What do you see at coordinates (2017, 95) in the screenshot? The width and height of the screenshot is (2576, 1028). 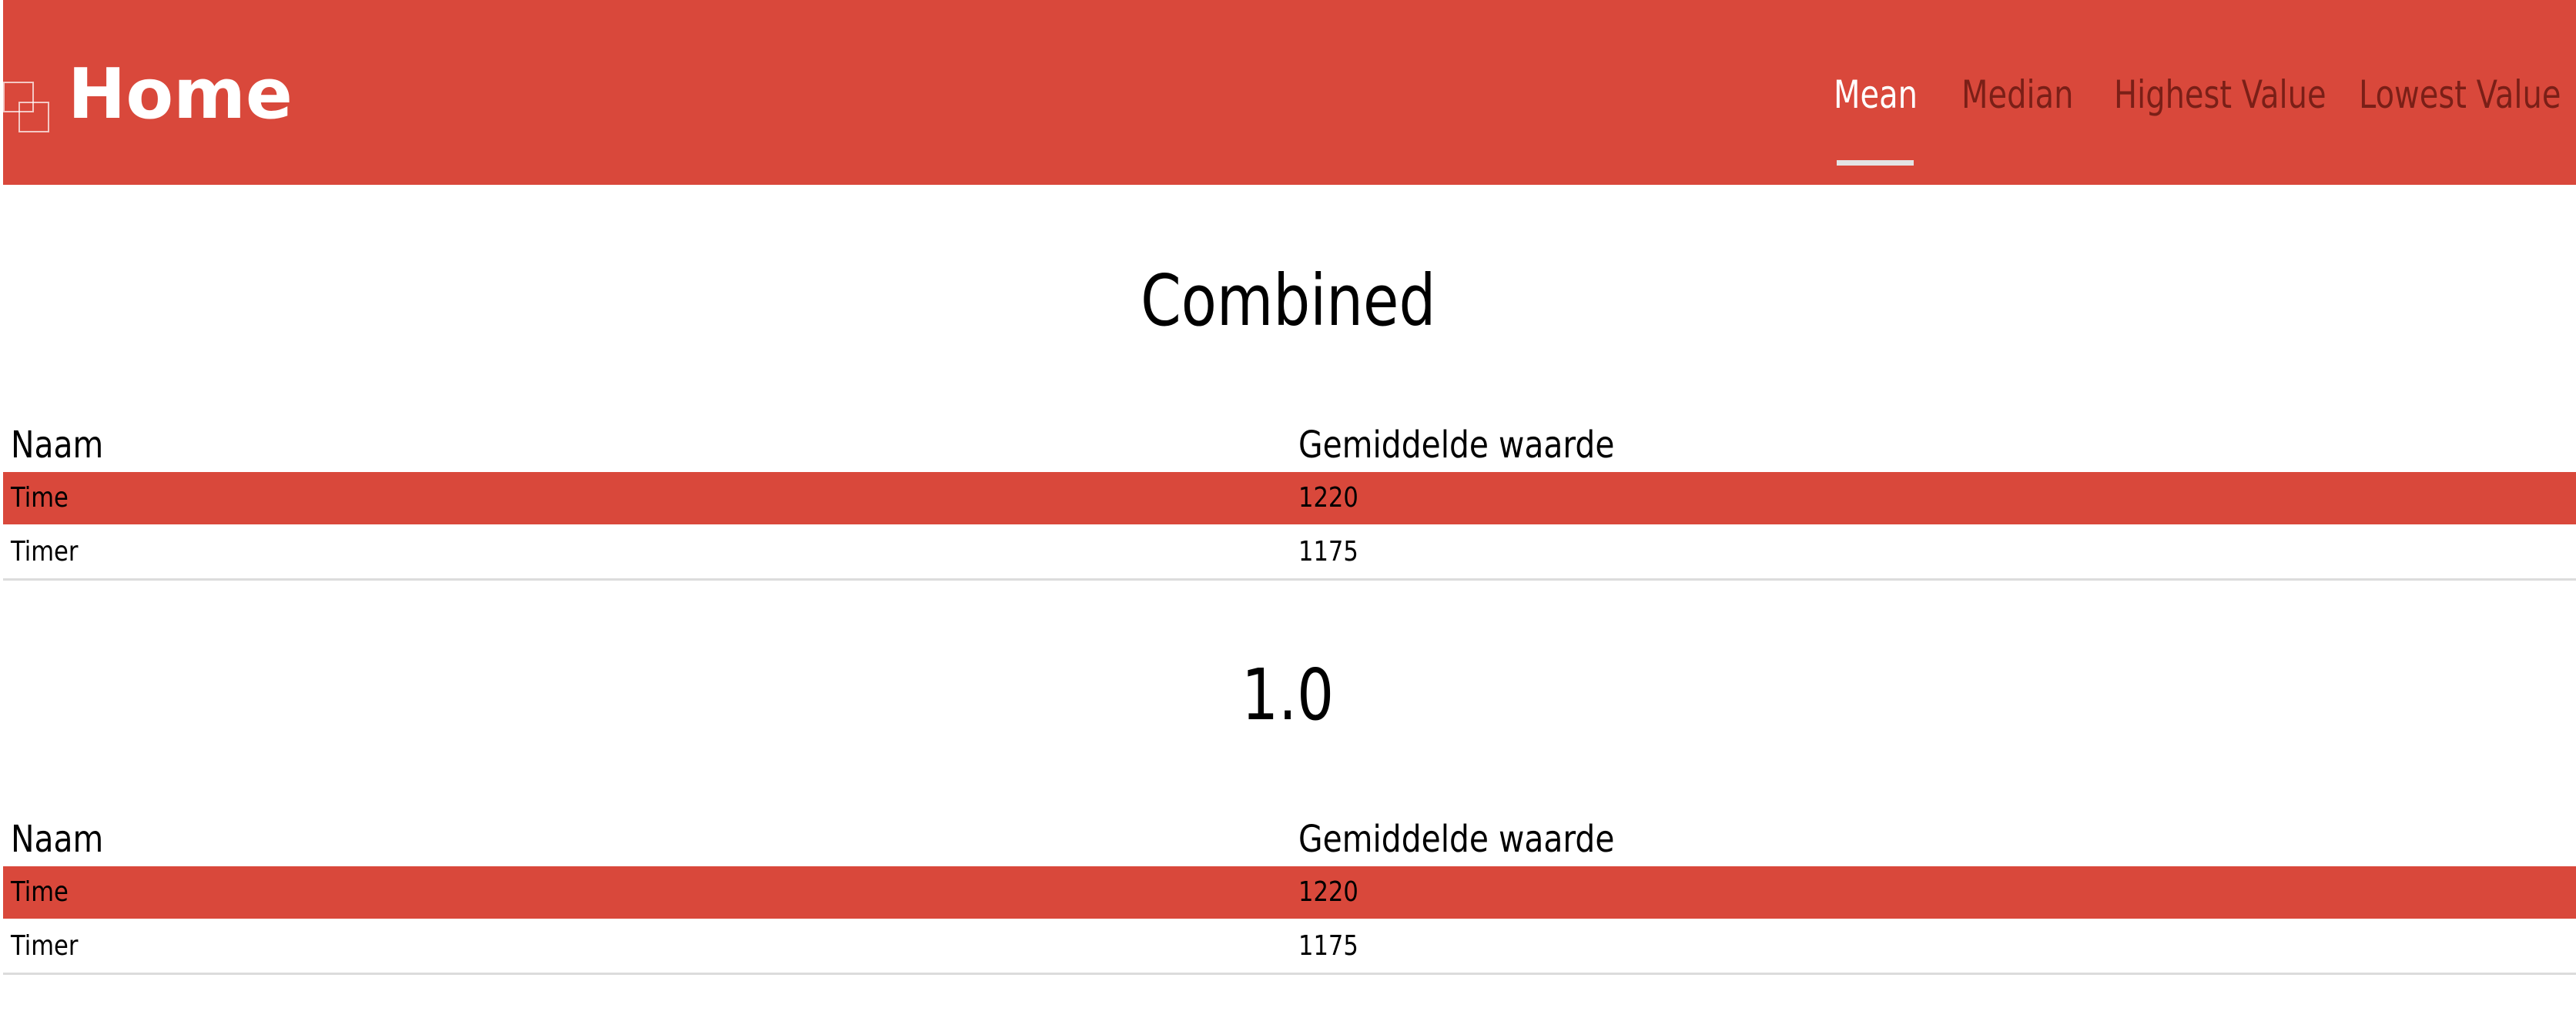 I see `nav-tab-median: Median` at bounding box center [2017, 95].